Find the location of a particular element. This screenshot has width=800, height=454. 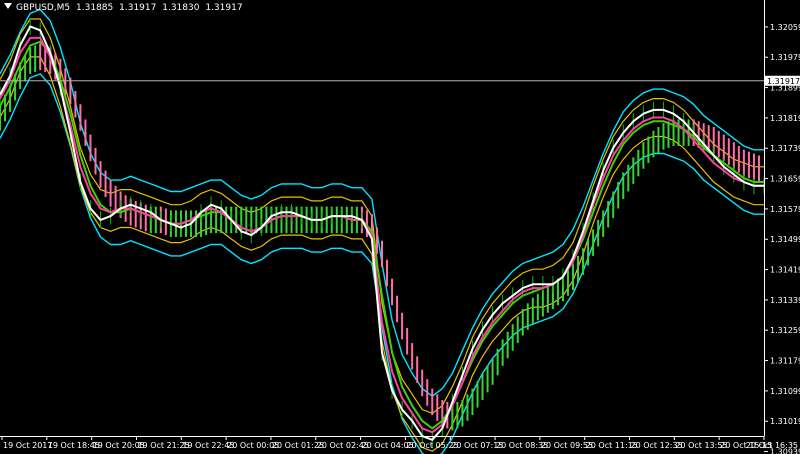

y-tick-label: 1.31259 is located at coordinates (785, 330).